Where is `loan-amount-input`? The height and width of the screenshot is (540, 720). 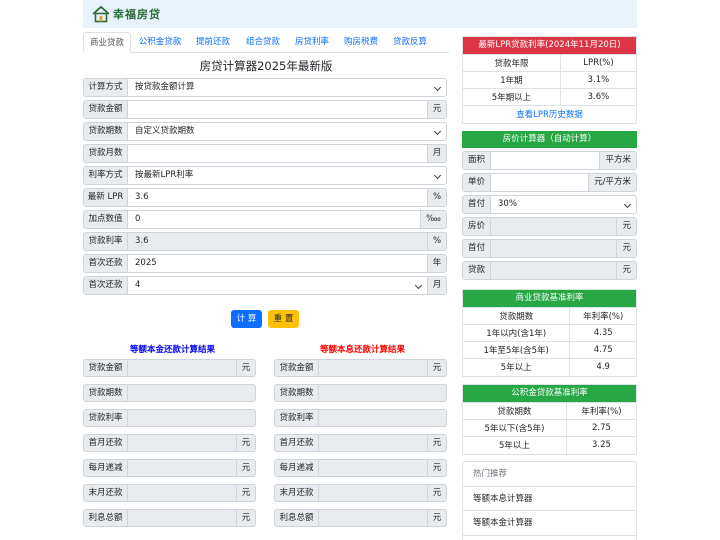
loan-amount-input is located at coordinates (278, 109).